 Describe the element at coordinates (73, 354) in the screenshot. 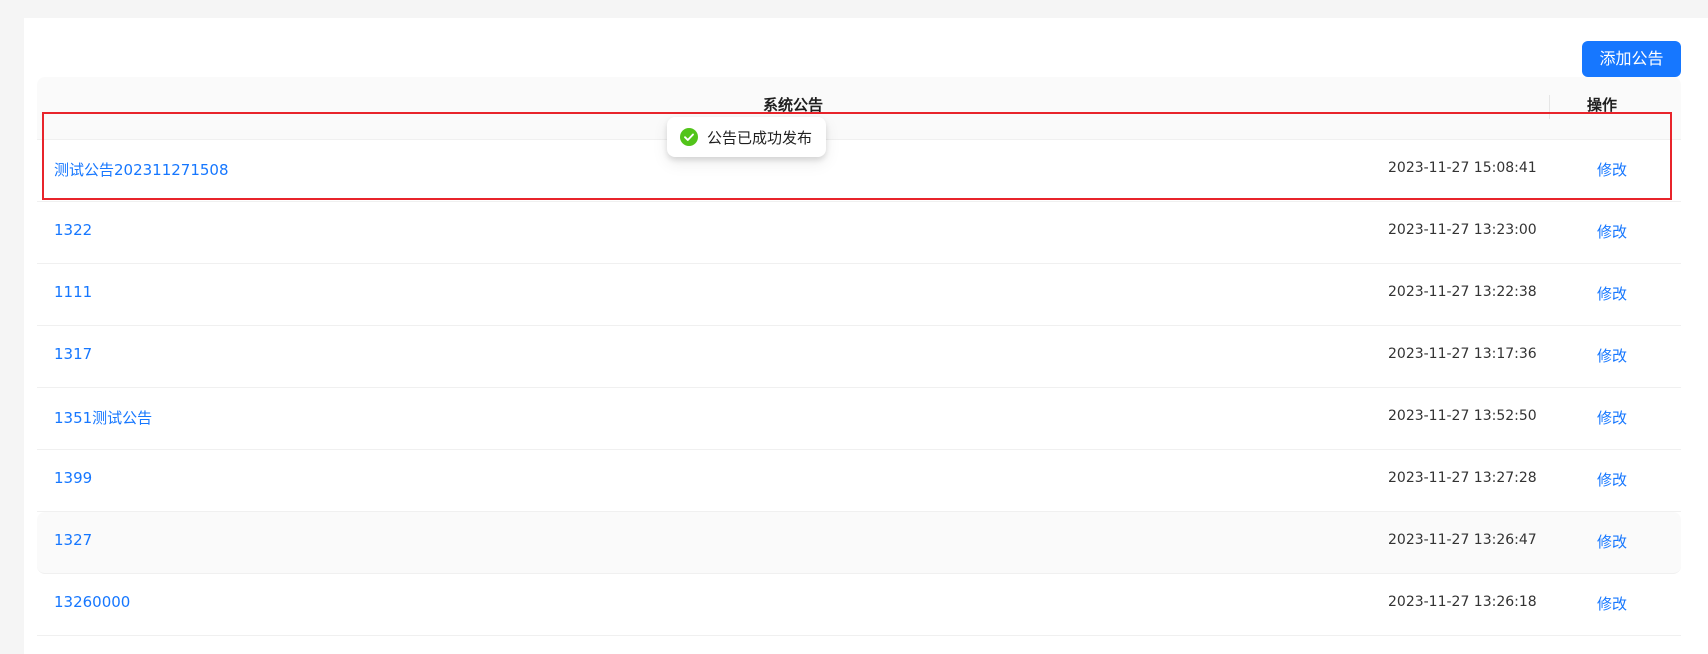

I see `announcement-title-link: 1317` at that location.